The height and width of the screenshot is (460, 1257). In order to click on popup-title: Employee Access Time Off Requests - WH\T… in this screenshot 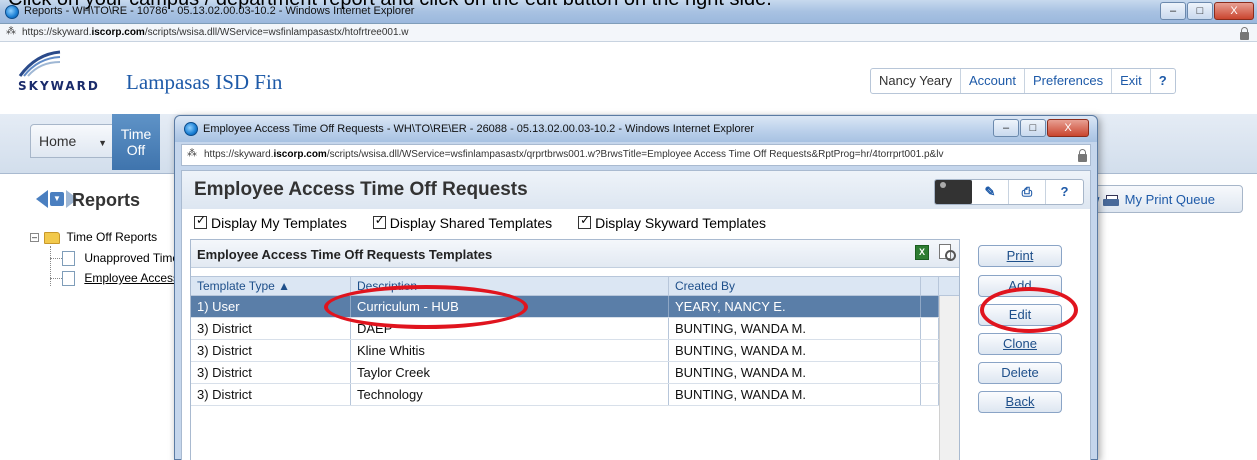, I will do `click(479, 129)`.